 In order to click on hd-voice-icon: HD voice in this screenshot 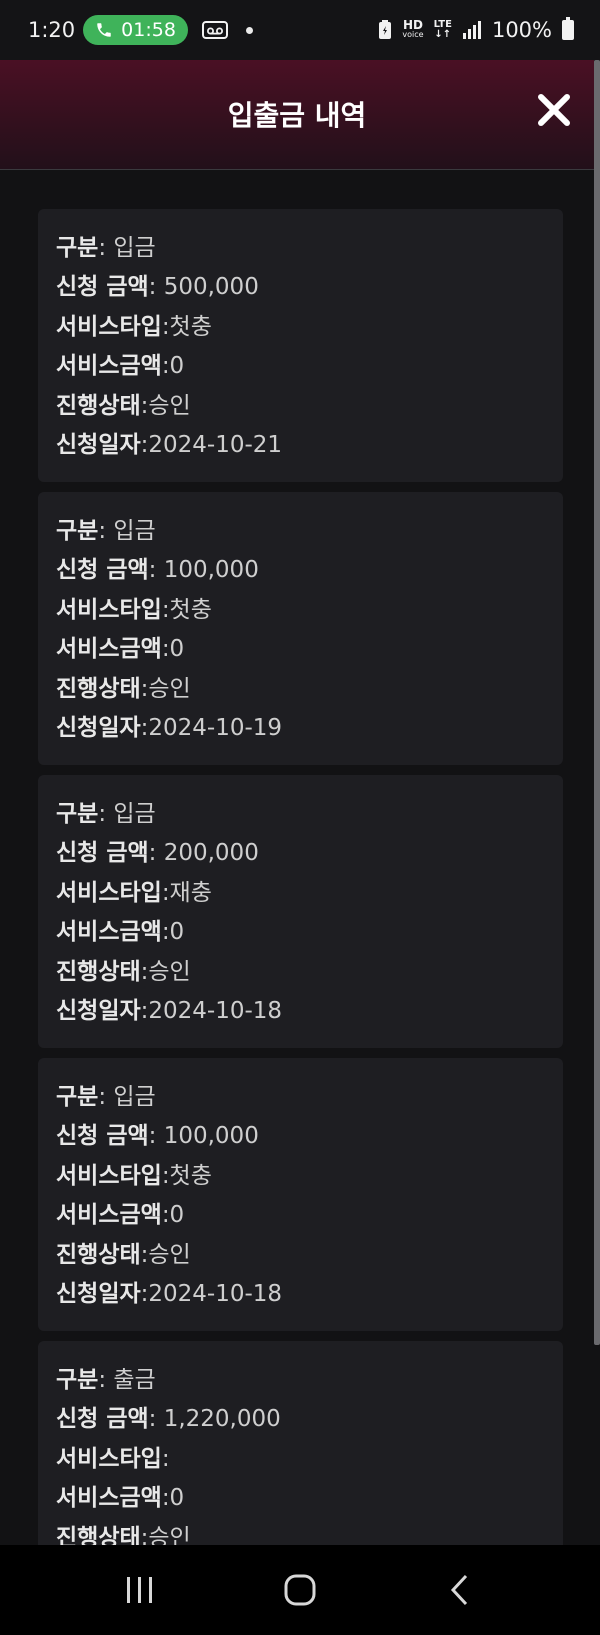, I will do `click(413, 28)`.